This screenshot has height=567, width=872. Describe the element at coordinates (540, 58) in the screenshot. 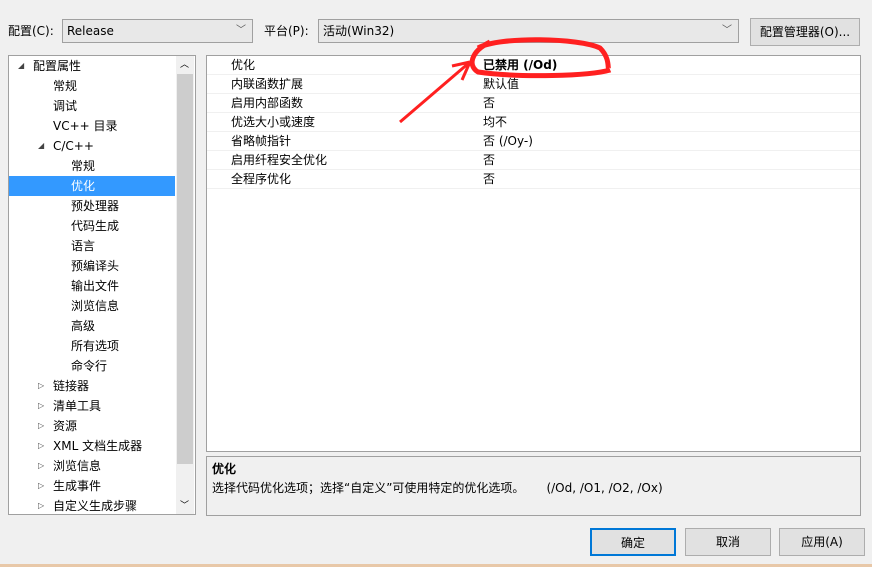

I see `annotation-circle` at that location.